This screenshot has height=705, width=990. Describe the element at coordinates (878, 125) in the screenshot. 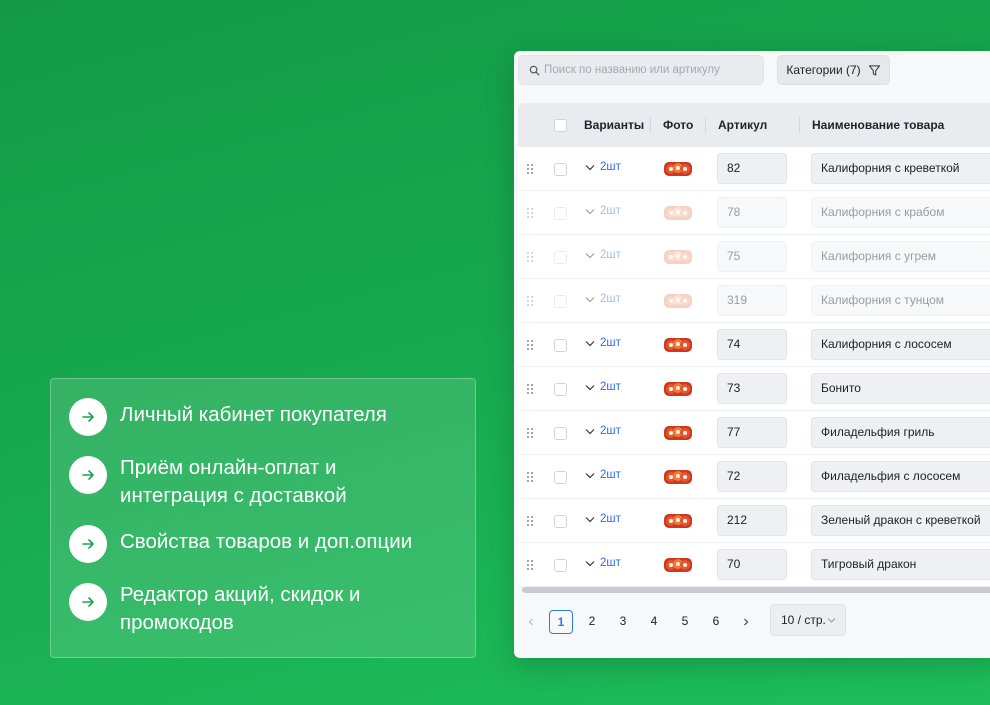

I see `header-name: Наименование товара` at that location.